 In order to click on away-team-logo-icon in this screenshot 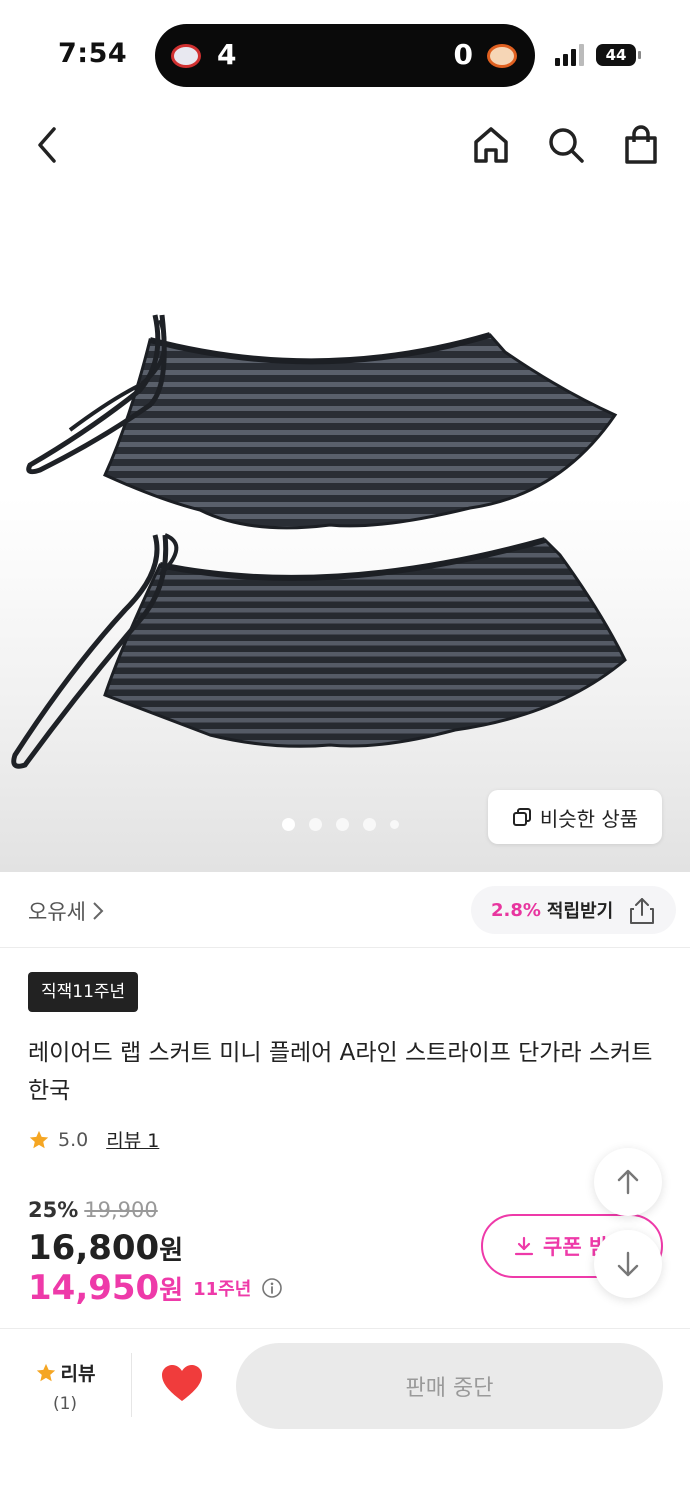, I will do `click(502, 56)`.